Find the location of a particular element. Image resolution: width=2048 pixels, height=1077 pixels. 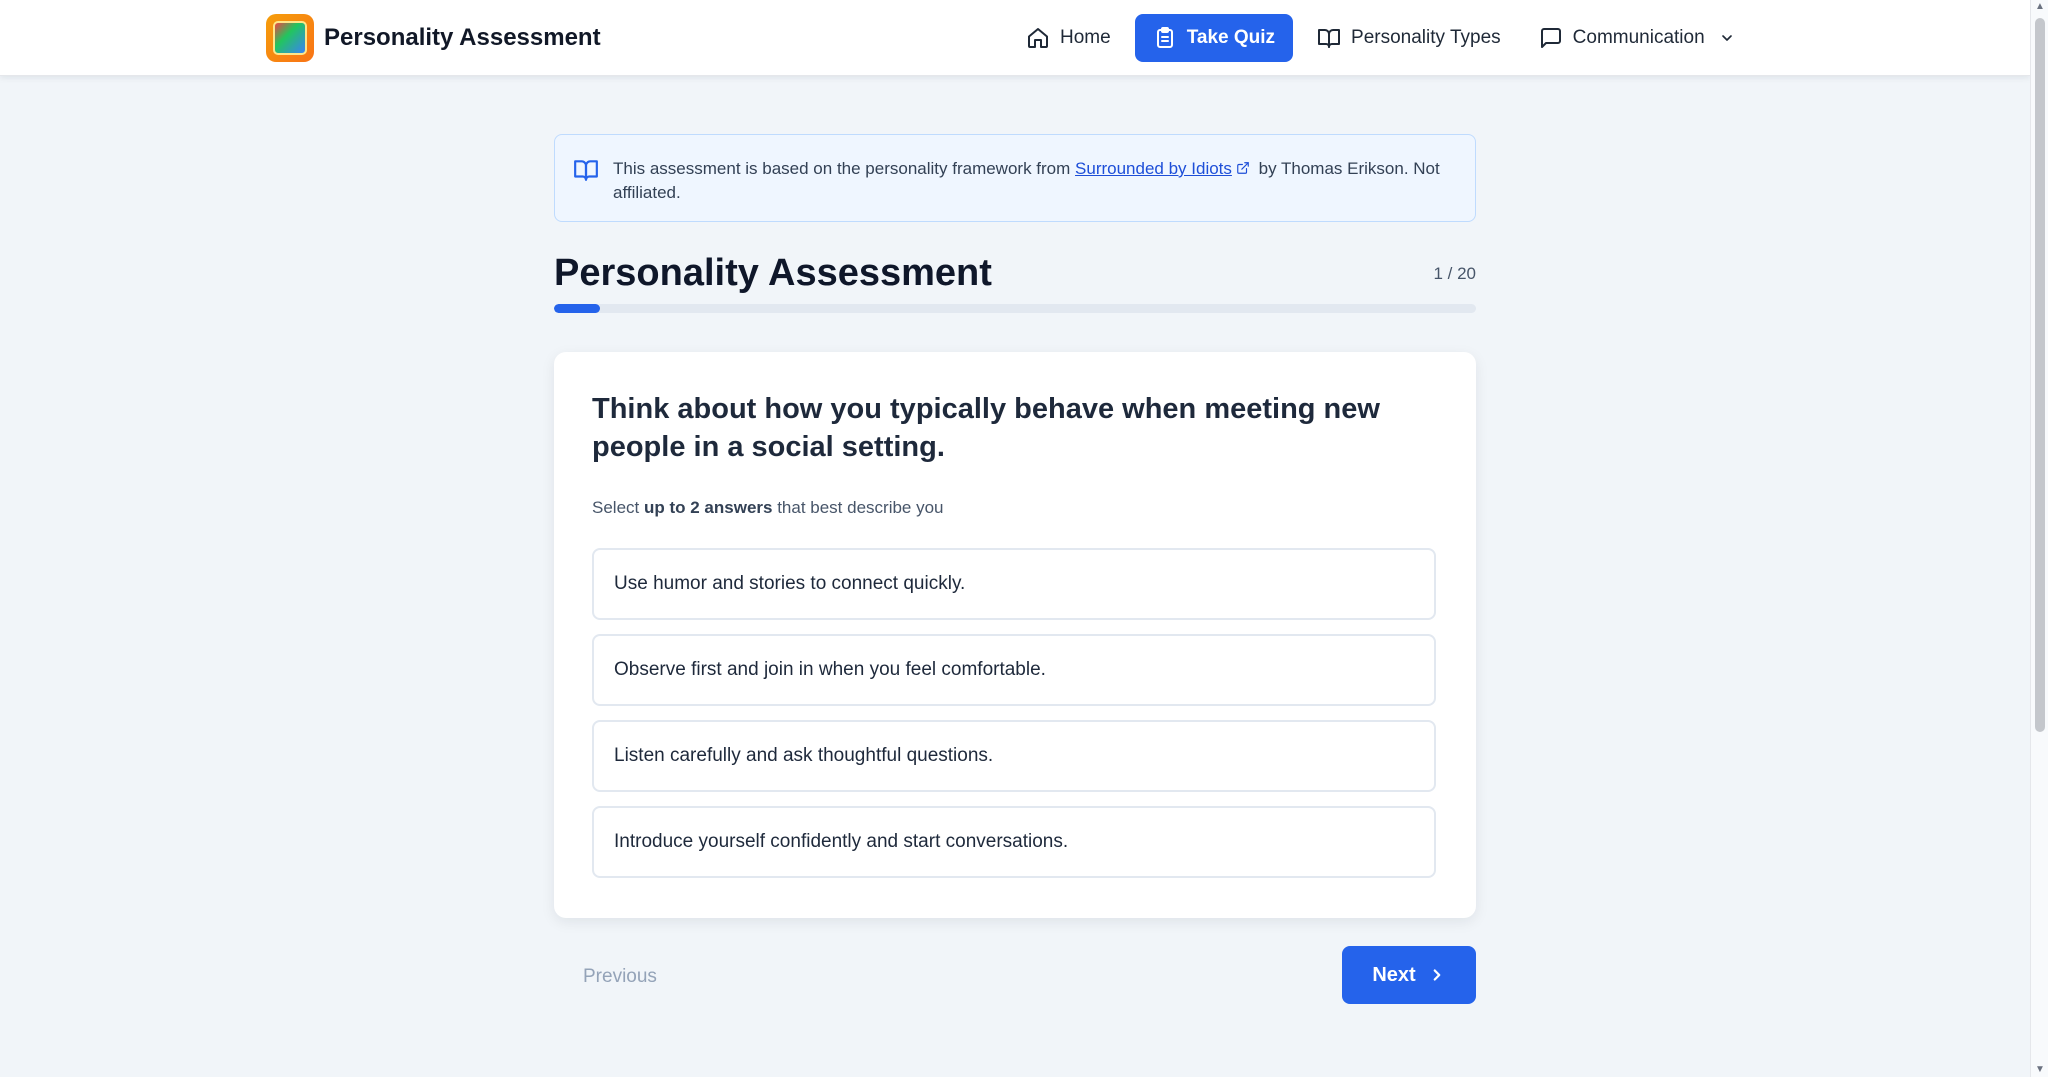

nav-take-quiz: Take Quiz is located at coordinates (1214, 38).